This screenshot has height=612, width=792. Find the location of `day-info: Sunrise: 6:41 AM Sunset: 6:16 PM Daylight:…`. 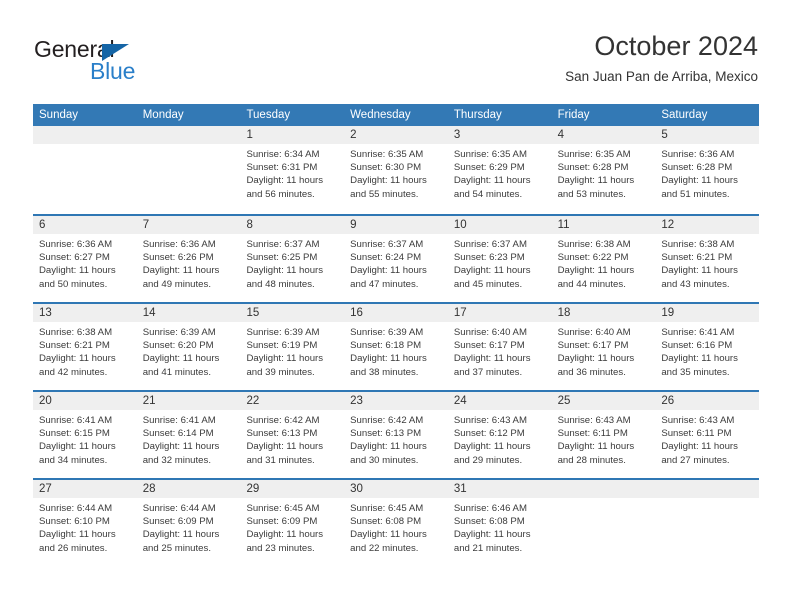

day-info: Sunrise: 6:41 AM Sunset: 6:16 PM Daylight:… is located at coordinates (707, 350).